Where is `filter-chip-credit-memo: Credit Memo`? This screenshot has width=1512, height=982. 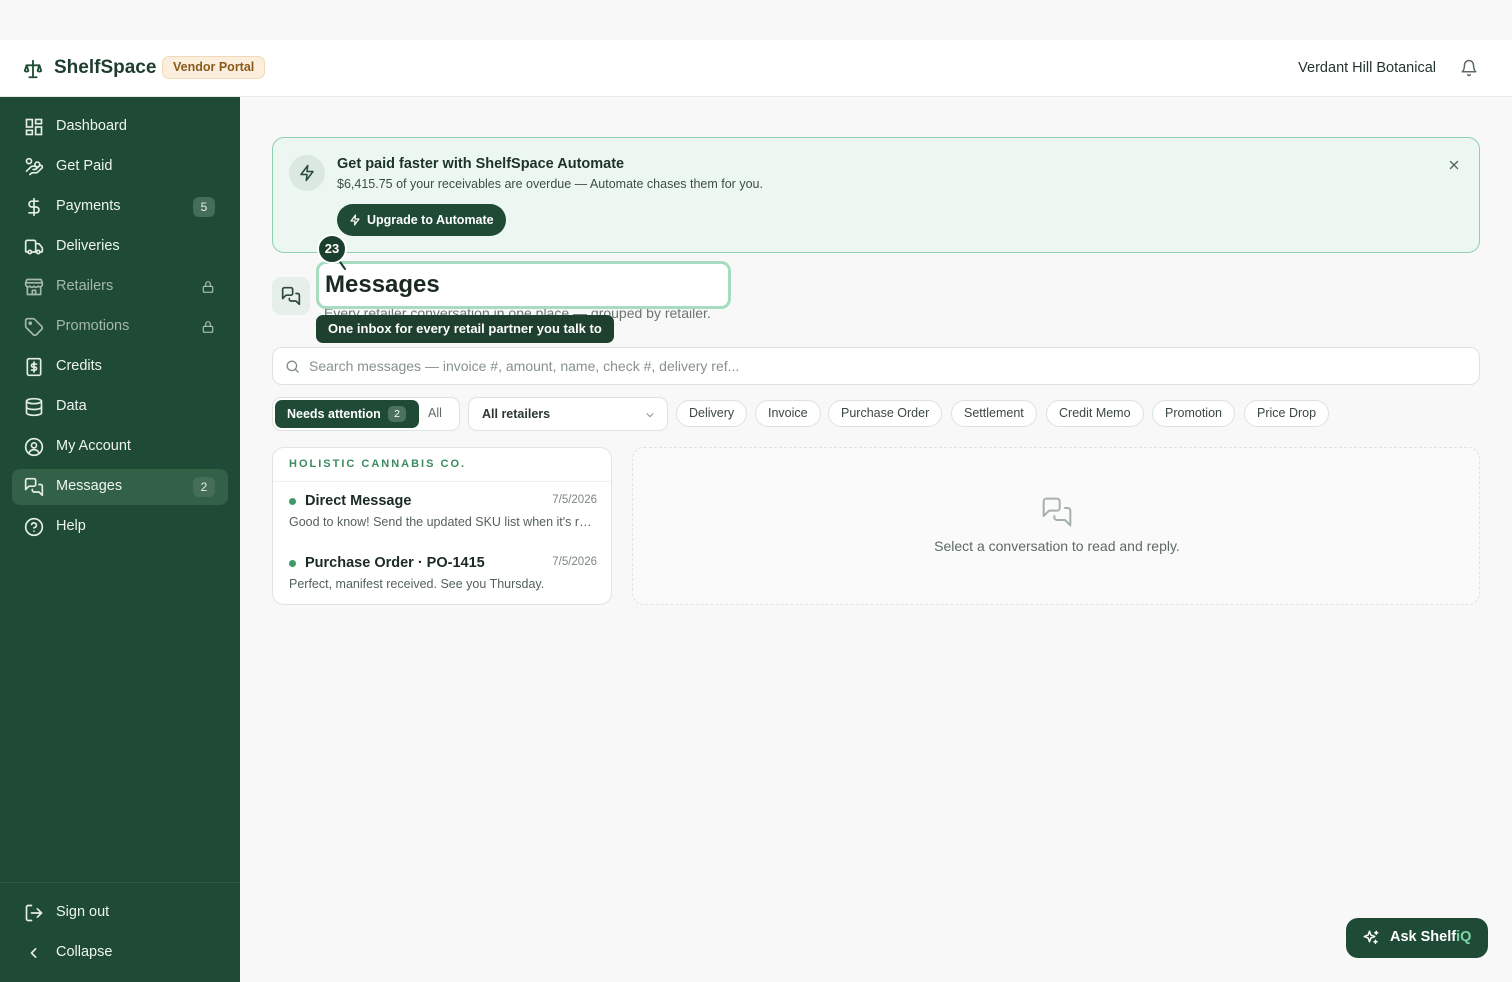
filter-chip-credit-memo: Credit Memo is located at coordinates (1095, 413).